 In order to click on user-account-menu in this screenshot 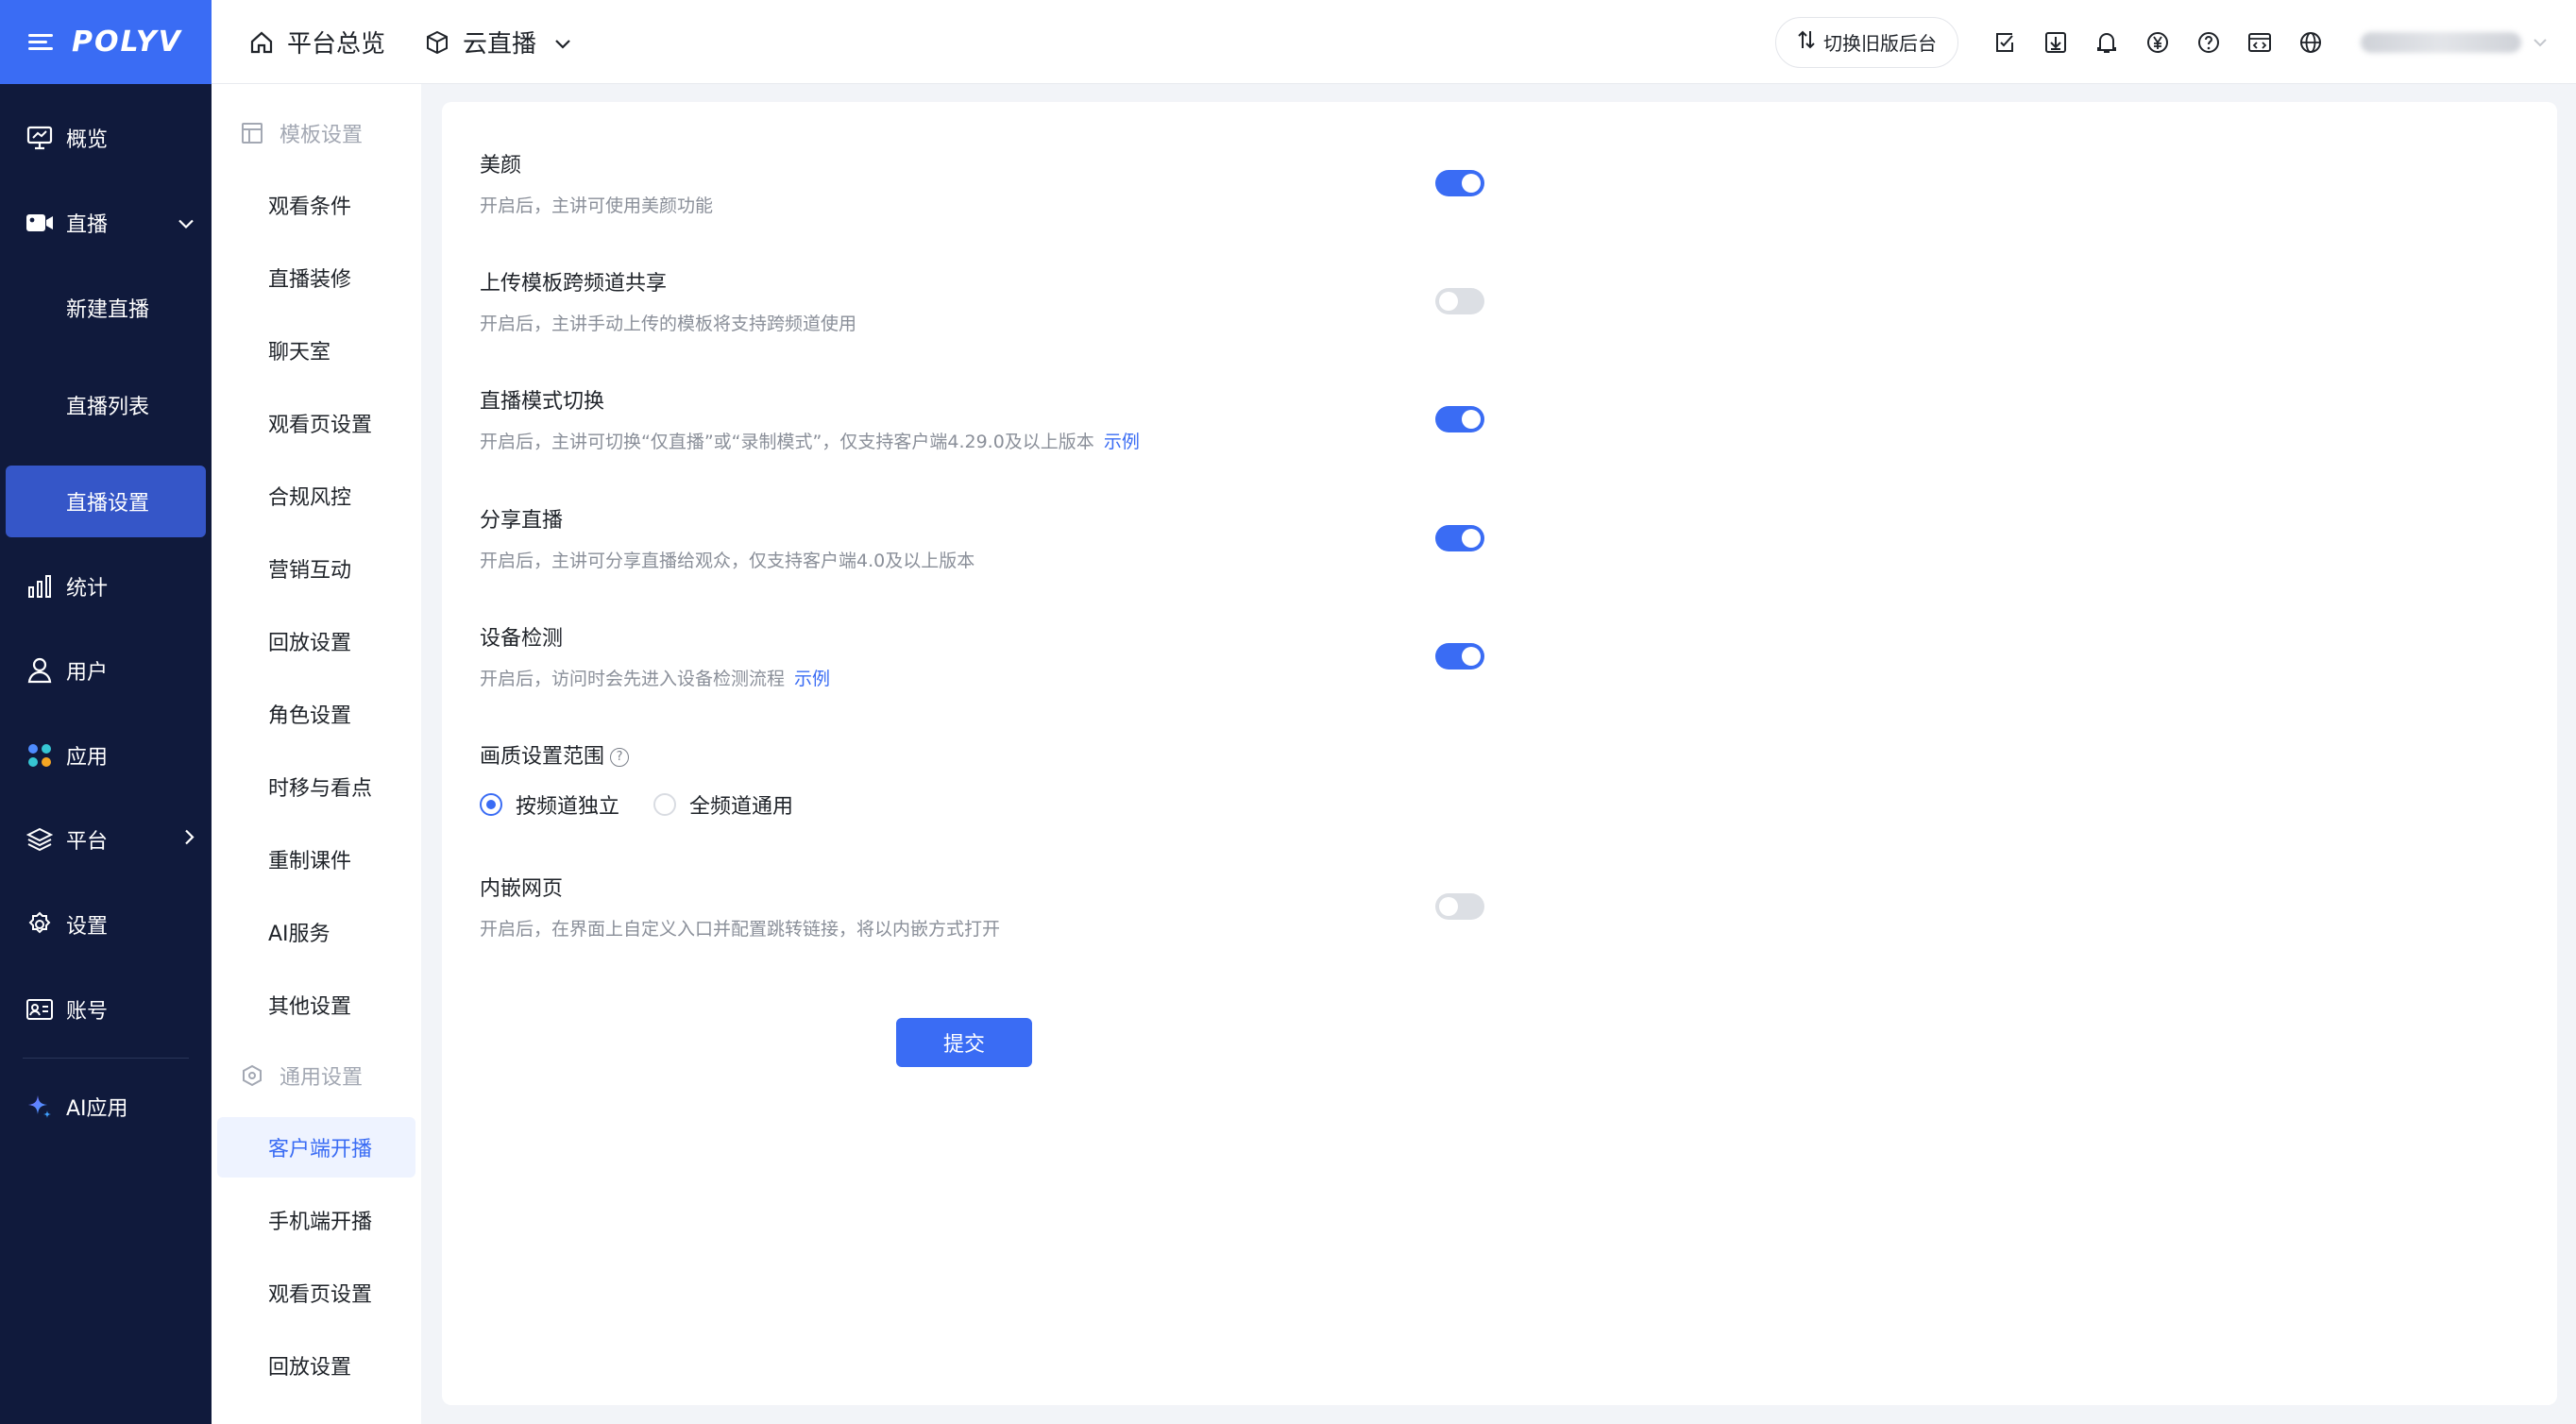, I will do `click(2441, 42)`.